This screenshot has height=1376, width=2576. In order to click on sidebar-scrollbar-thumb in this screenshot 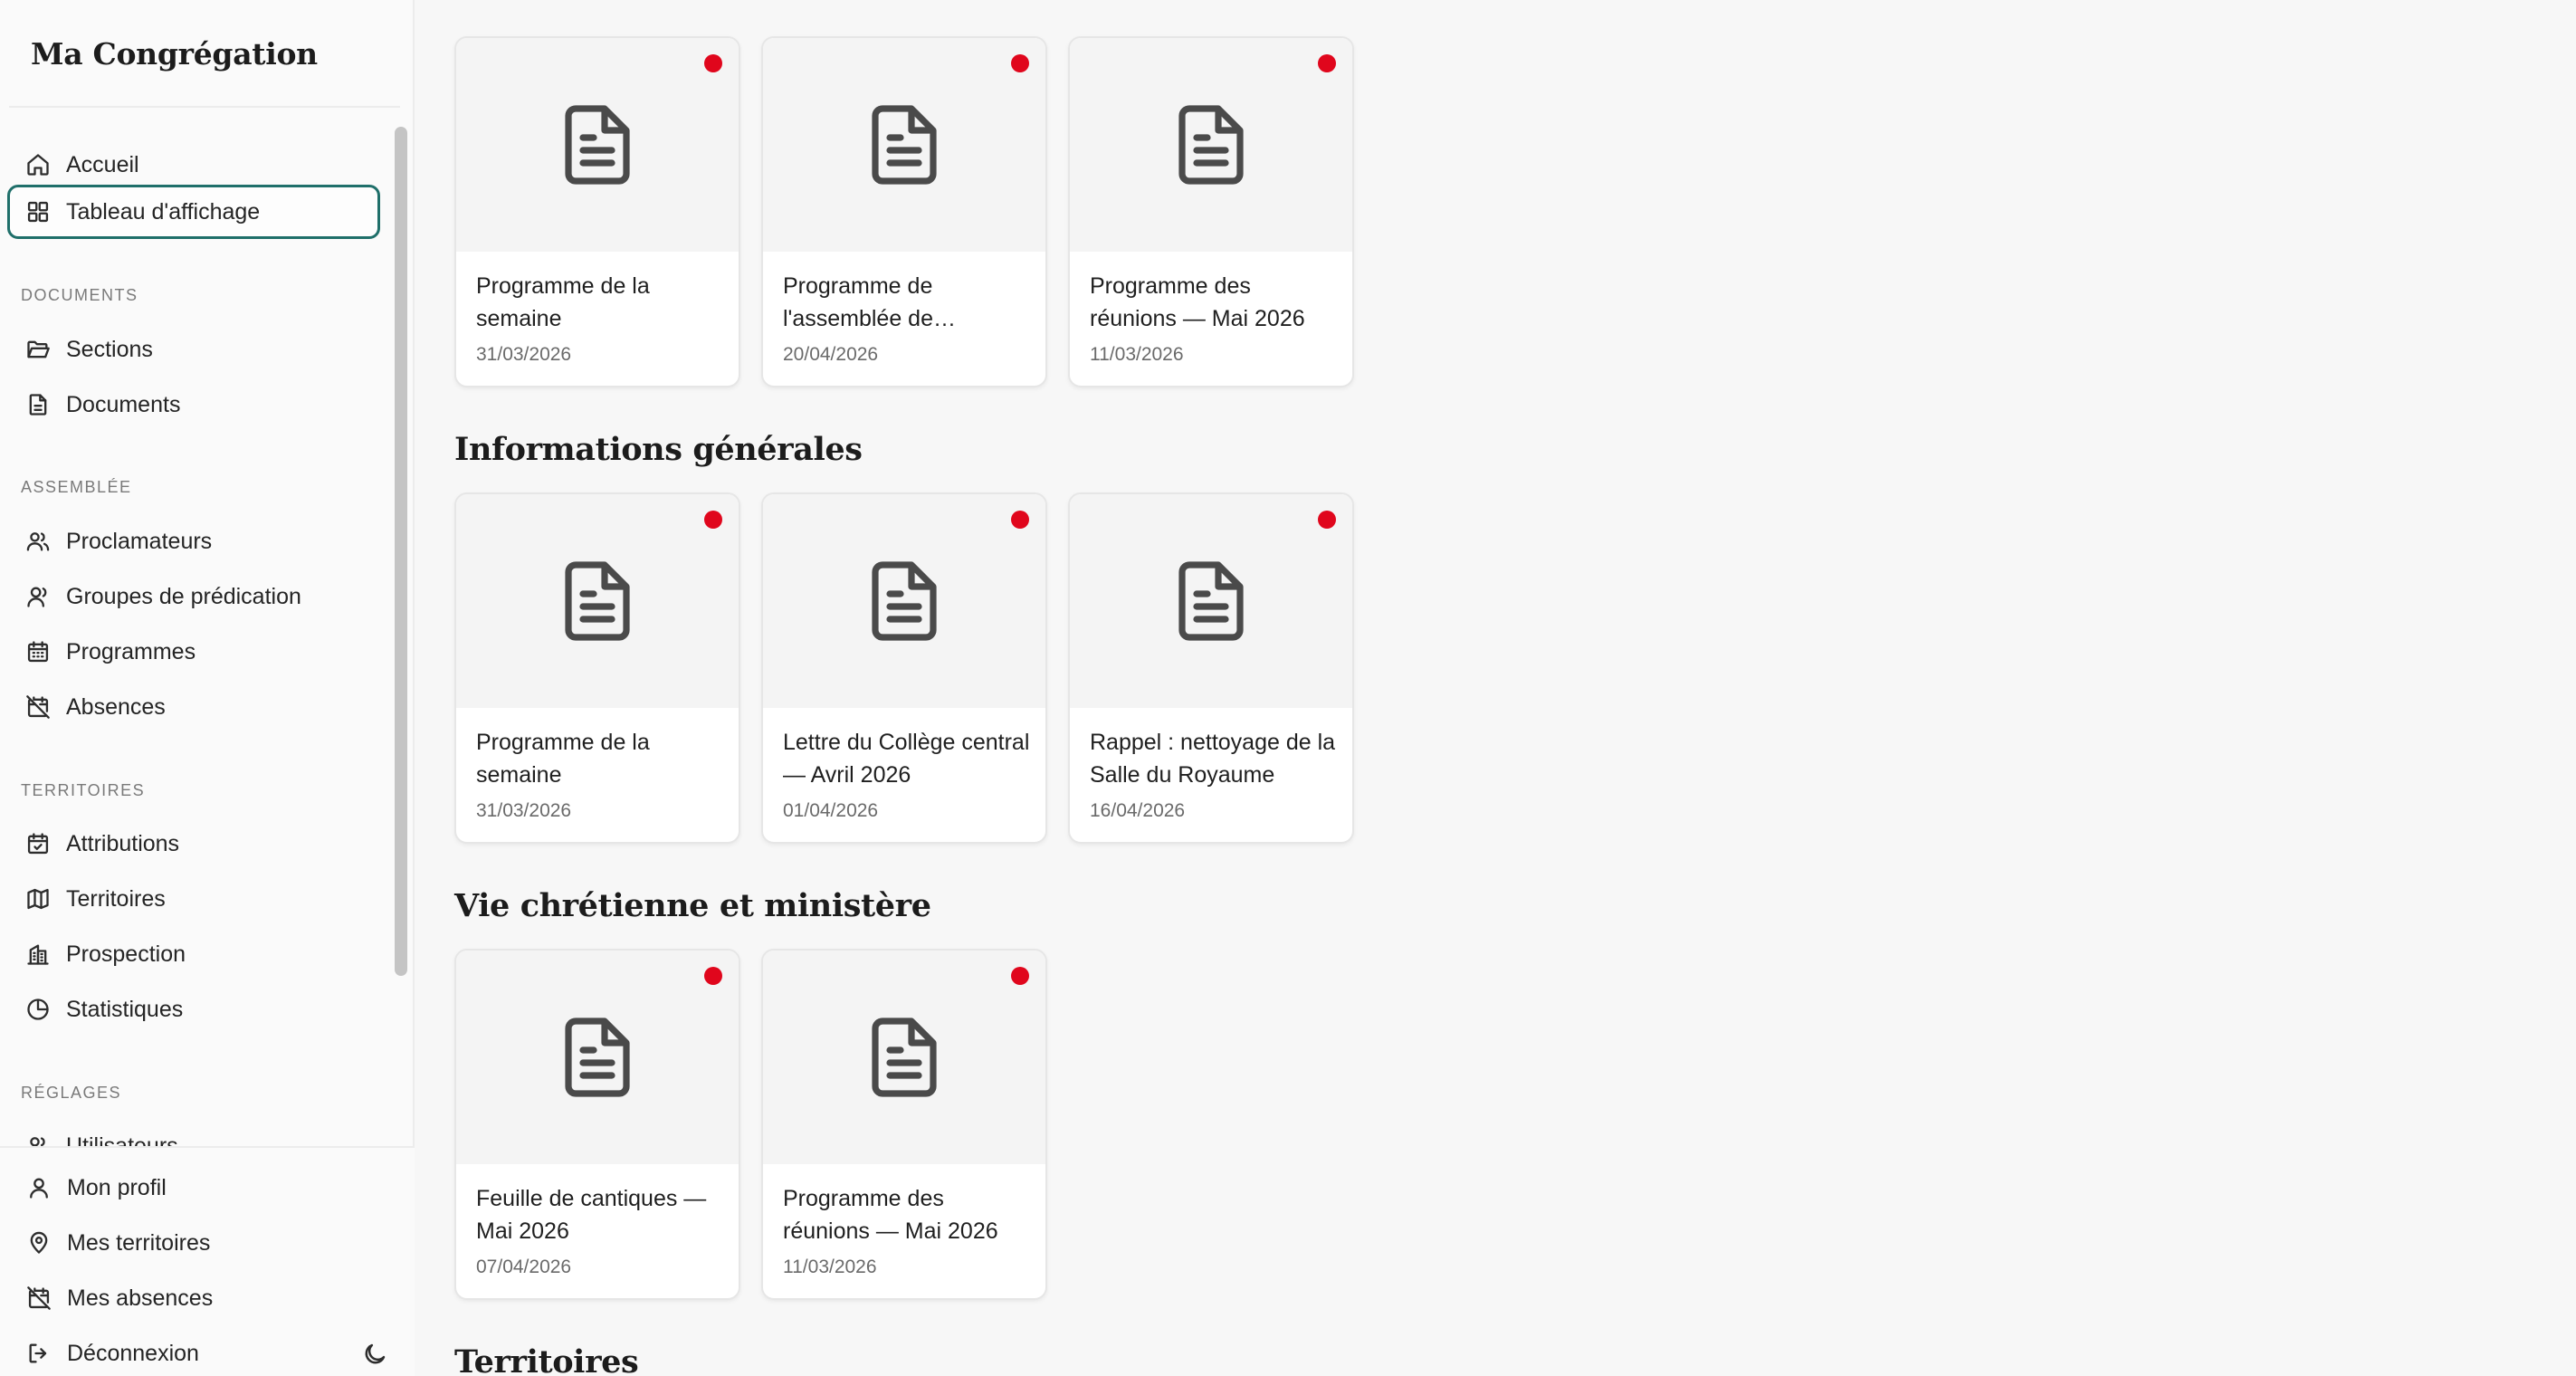, I will do `click(401, 551)`.